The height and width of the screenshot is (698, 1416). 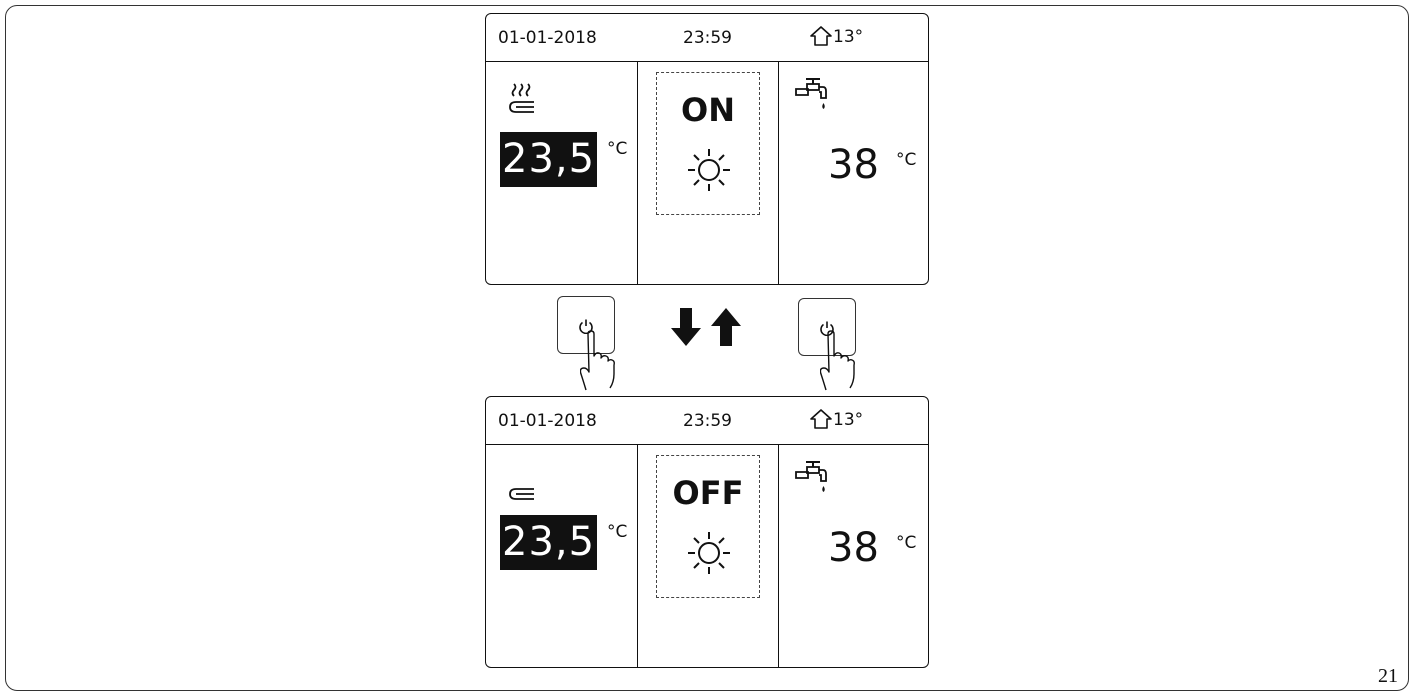 I want to click on up-arrow-icon, so click(x=726, y=327).